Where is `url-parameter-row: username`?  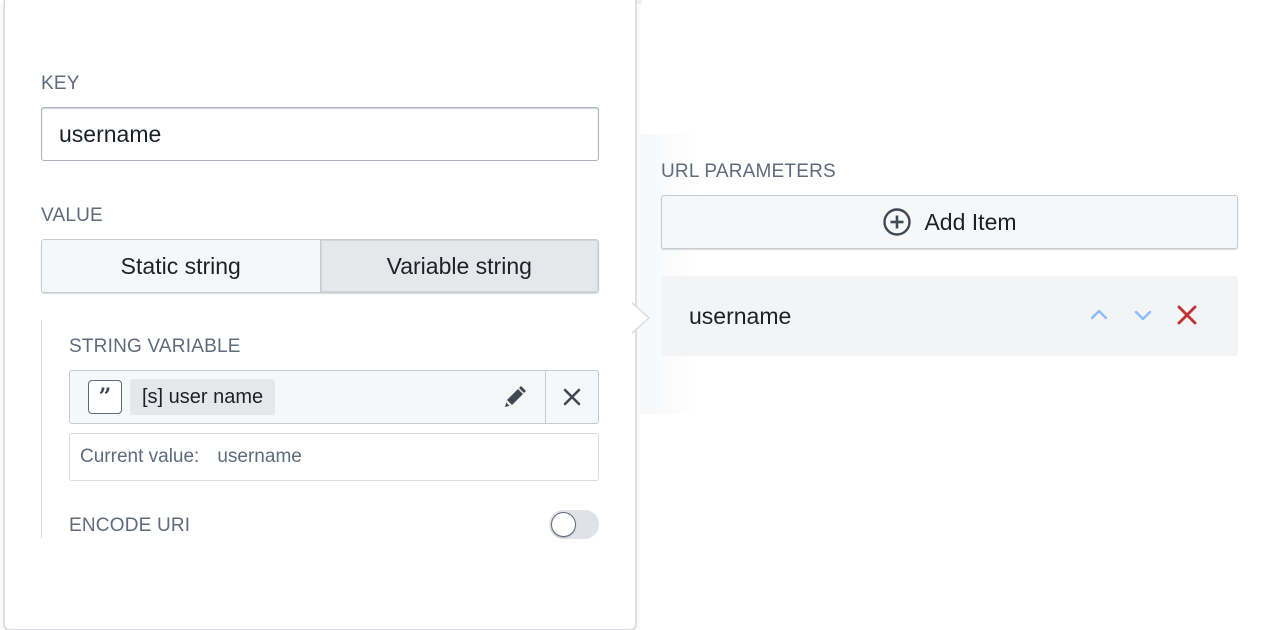 url-parameter-row: username is located at coordinates (949, 316).